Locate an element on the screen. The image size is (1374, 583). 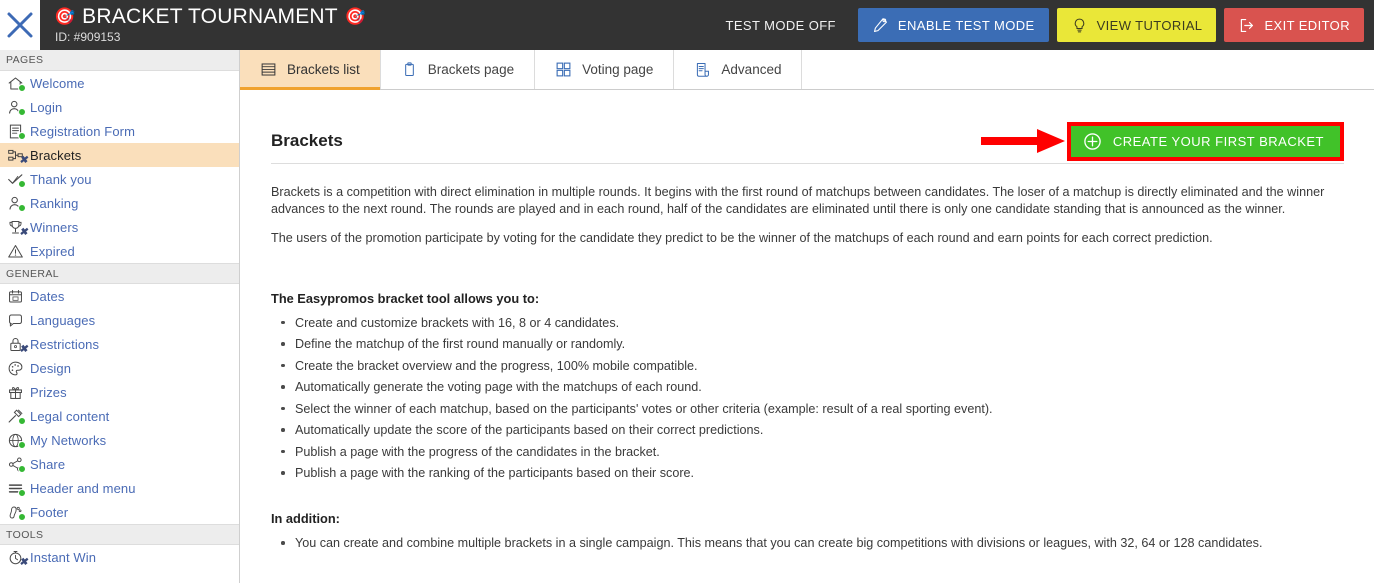
tab-advanced: Advanced is located at coordinates (738, 69).